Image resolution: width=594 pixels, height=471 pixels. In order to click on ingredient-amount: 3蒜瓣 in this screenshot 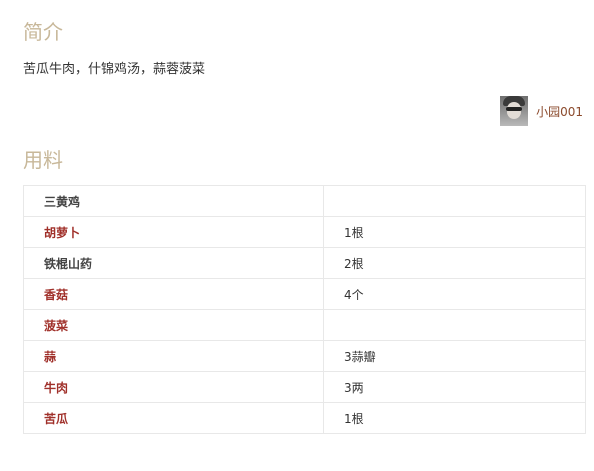, I will do `click(454, 356)`.